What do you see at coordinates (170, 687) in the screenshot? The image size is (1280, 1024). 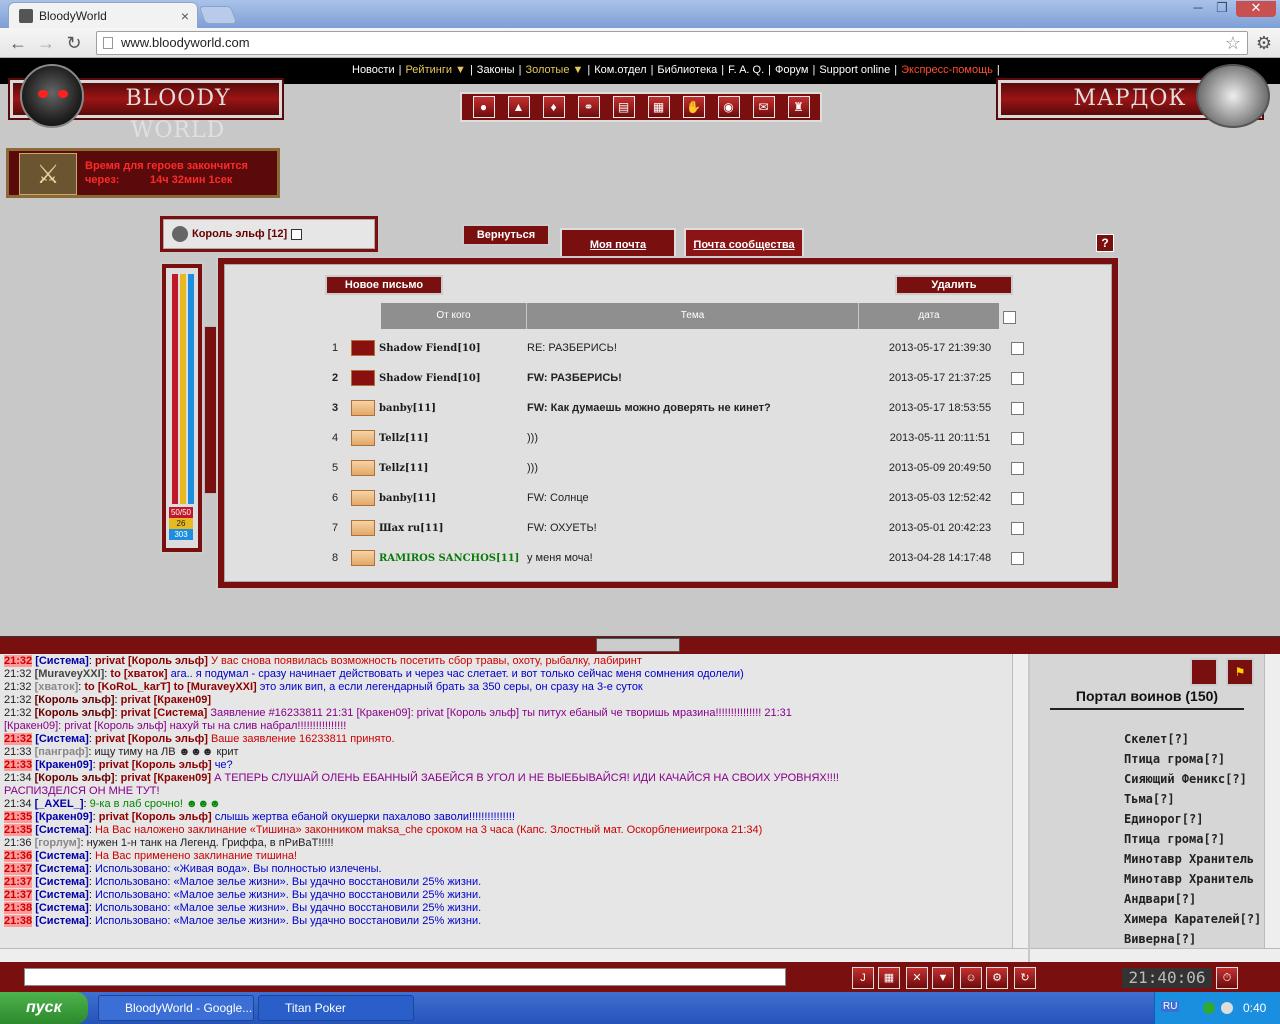 I see `chat-private-target: to [KoRoL_karT] to [MuraveyXXI]` at bounding box center [170, 687].